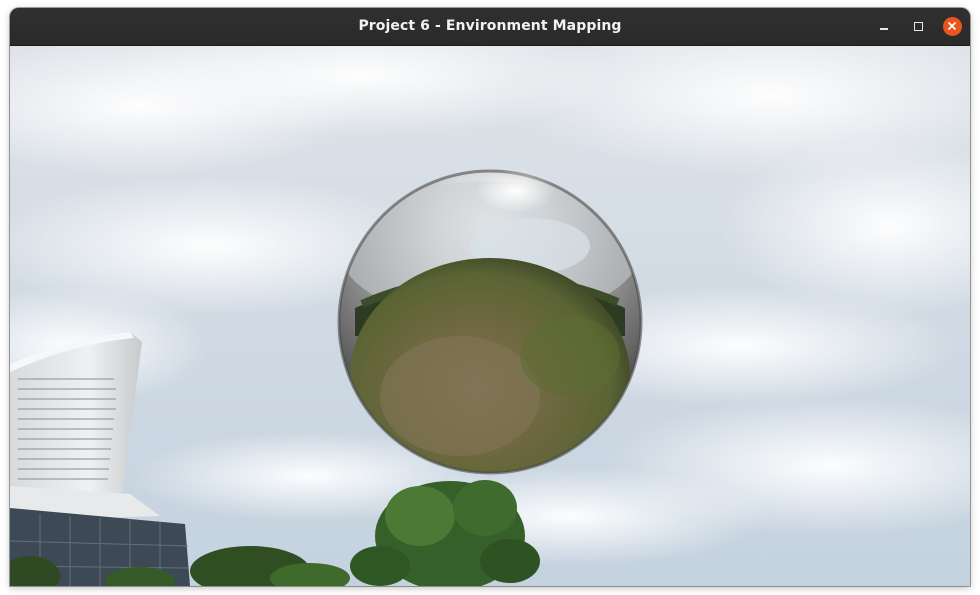 This screenshot has height=595, width=980. I want to click on close-button, so click(952, 26).